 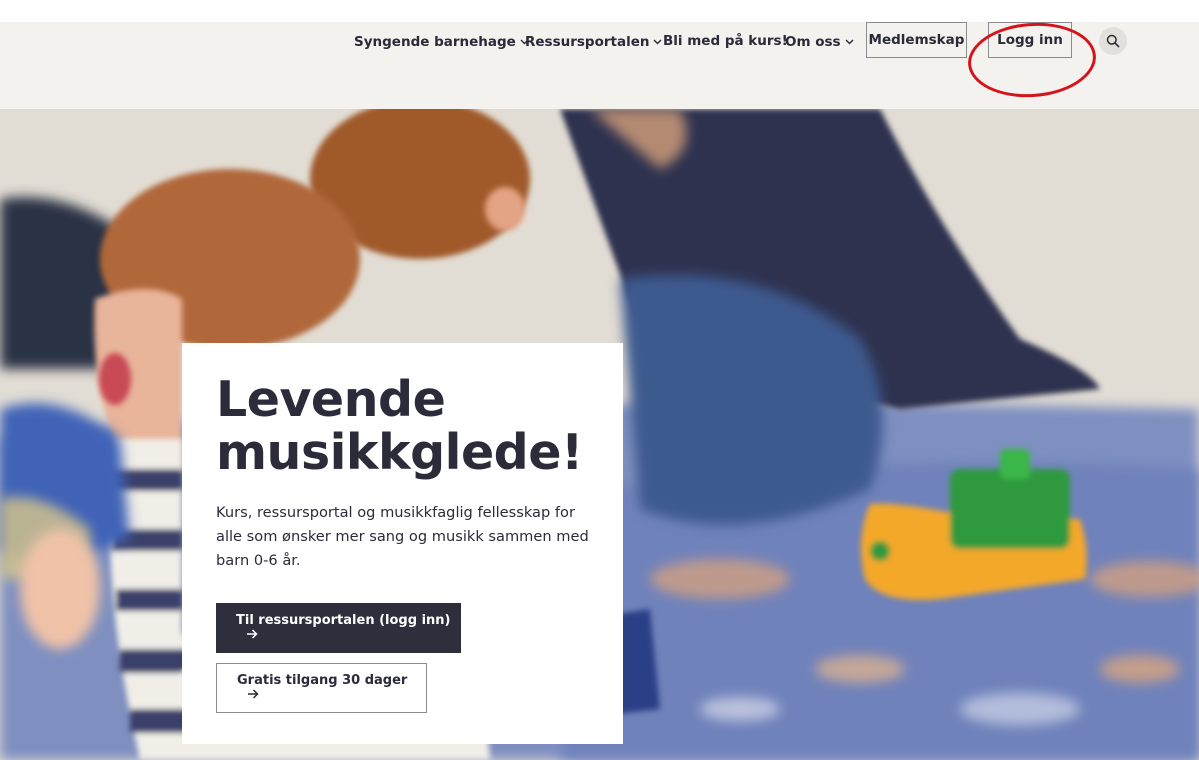 I want to click on nav-item-label: Ressursportalen, so click(x=587, y=42).